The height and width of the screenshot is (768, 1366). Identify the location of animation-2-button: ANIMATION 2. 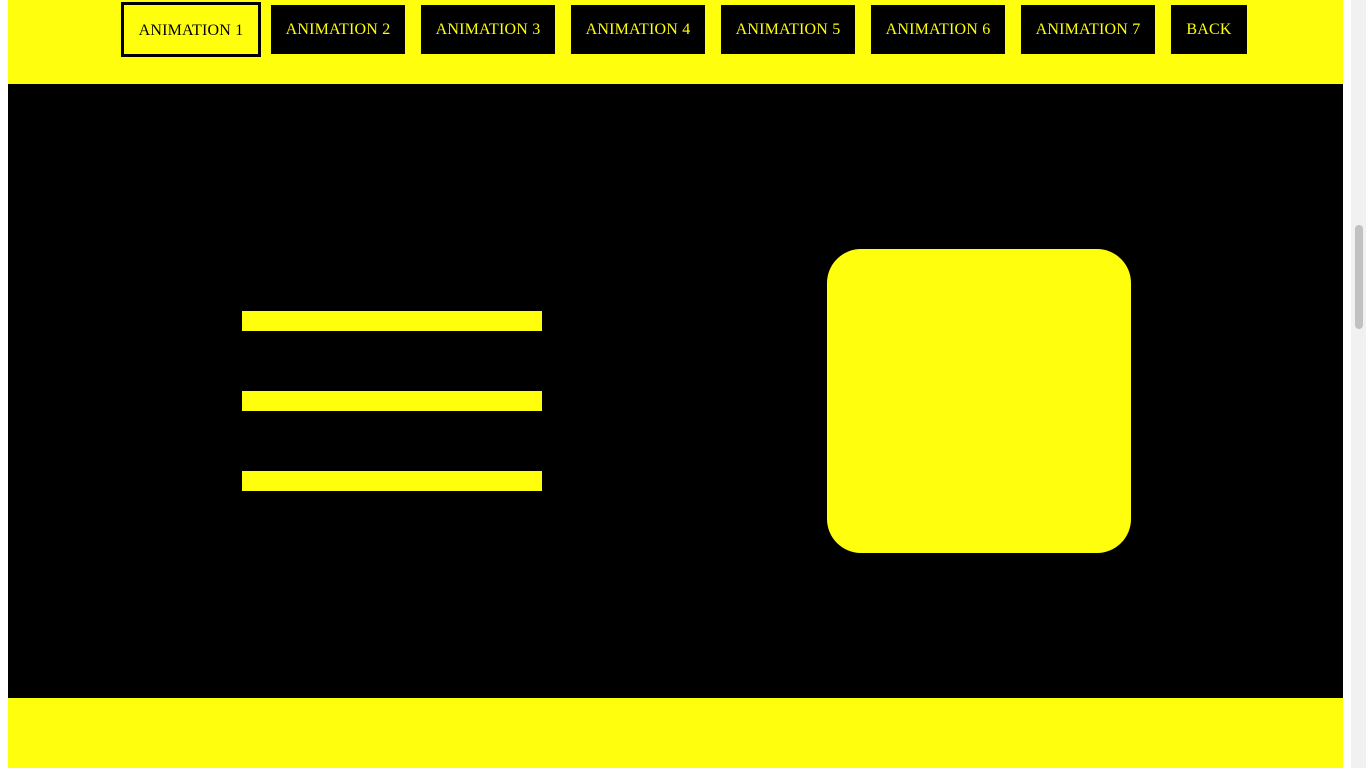
(338, 29).